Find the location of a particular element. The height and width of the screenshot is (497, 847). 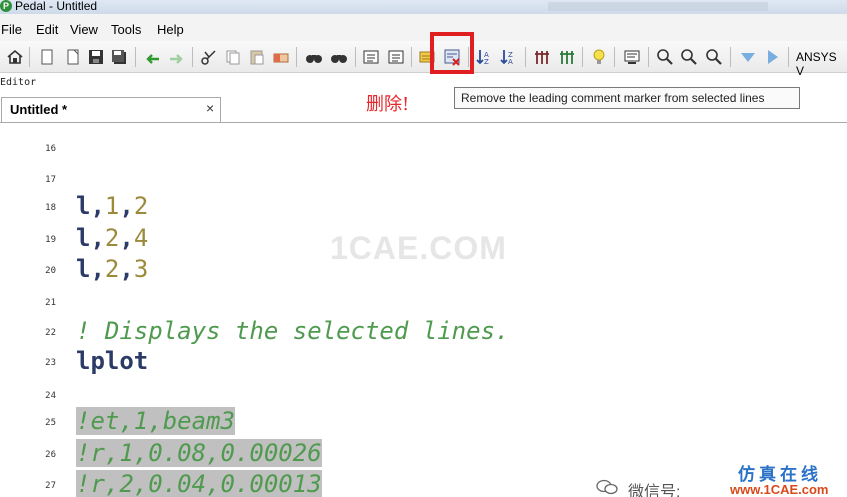

save-icon is located at coordinates (96, 57).